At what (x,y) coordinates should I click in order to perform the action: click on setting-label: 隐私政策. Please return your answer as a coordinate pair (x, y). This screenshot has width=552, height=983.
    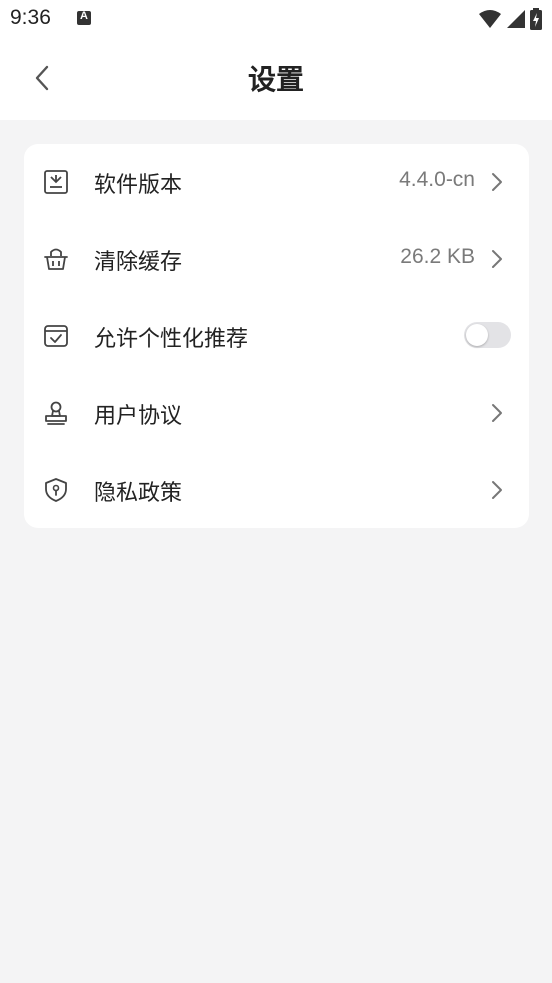
    Looking at the image, I should click on (138, 493).